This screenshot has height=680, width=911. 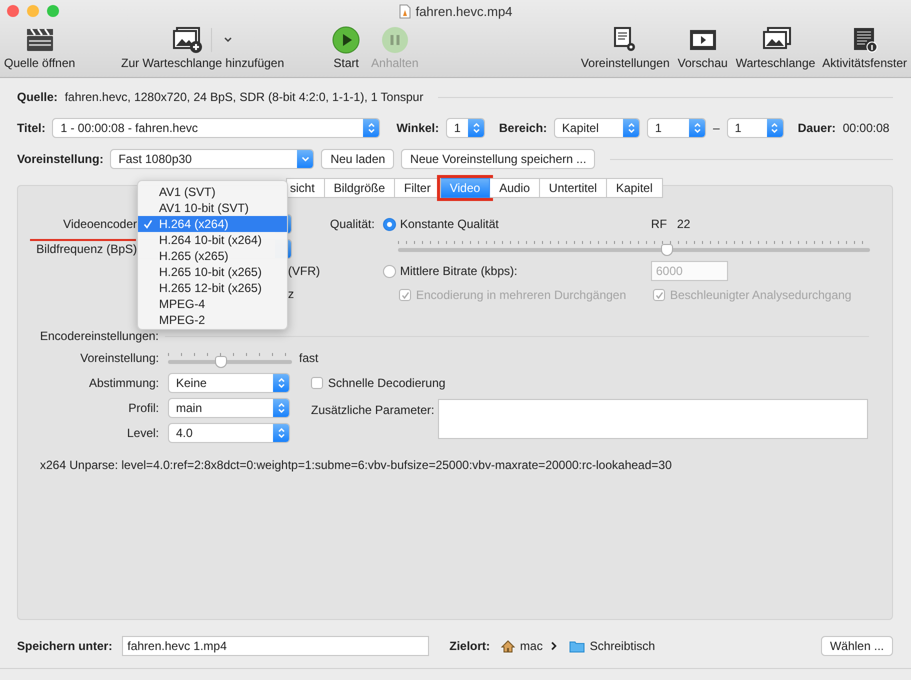 I want to click on start-button: Start, so click(x=346, y=46).